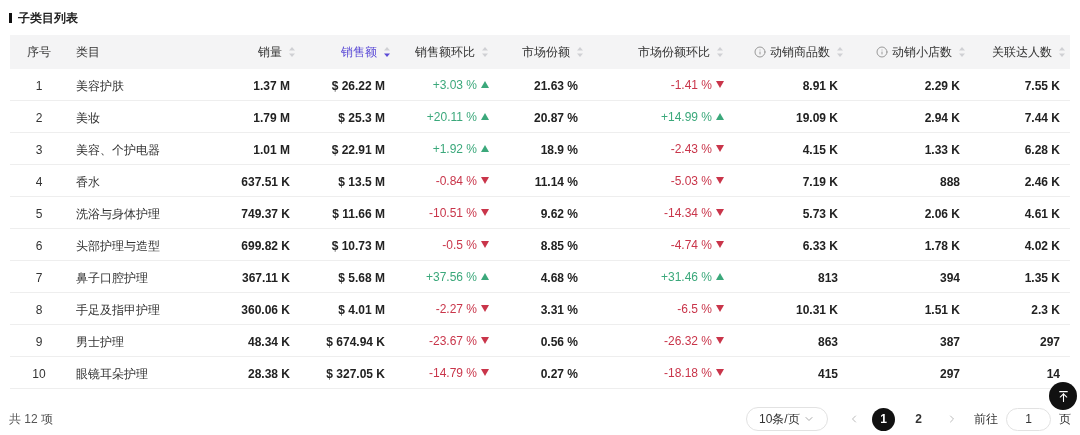 The width and height of the screenshot is (1080, 435). Describe the element at coordinates (1042, 213) in the screenshot. I see `table-cell: 4.61 K` at that location.